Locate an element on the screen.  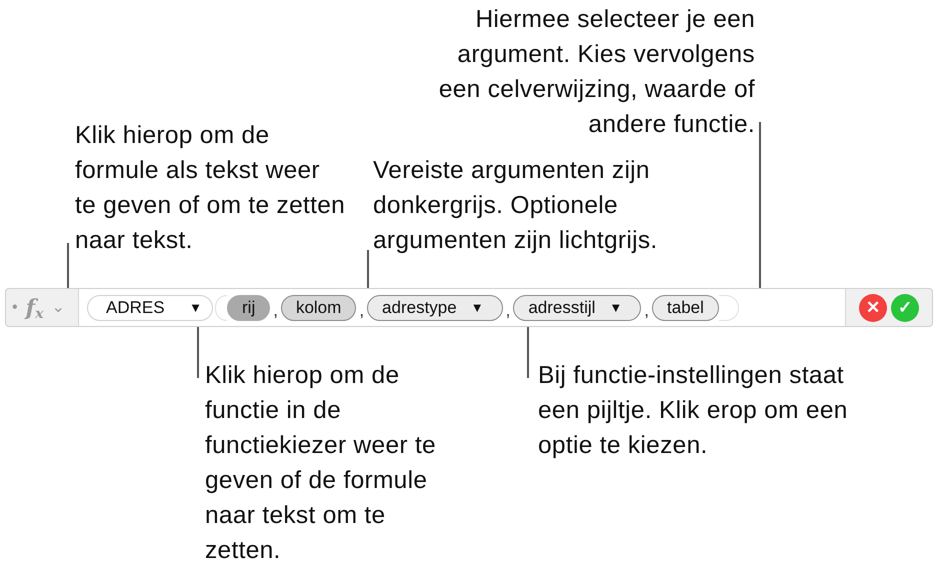
cancel-button: ✕ is located at coordinates (873, 308).